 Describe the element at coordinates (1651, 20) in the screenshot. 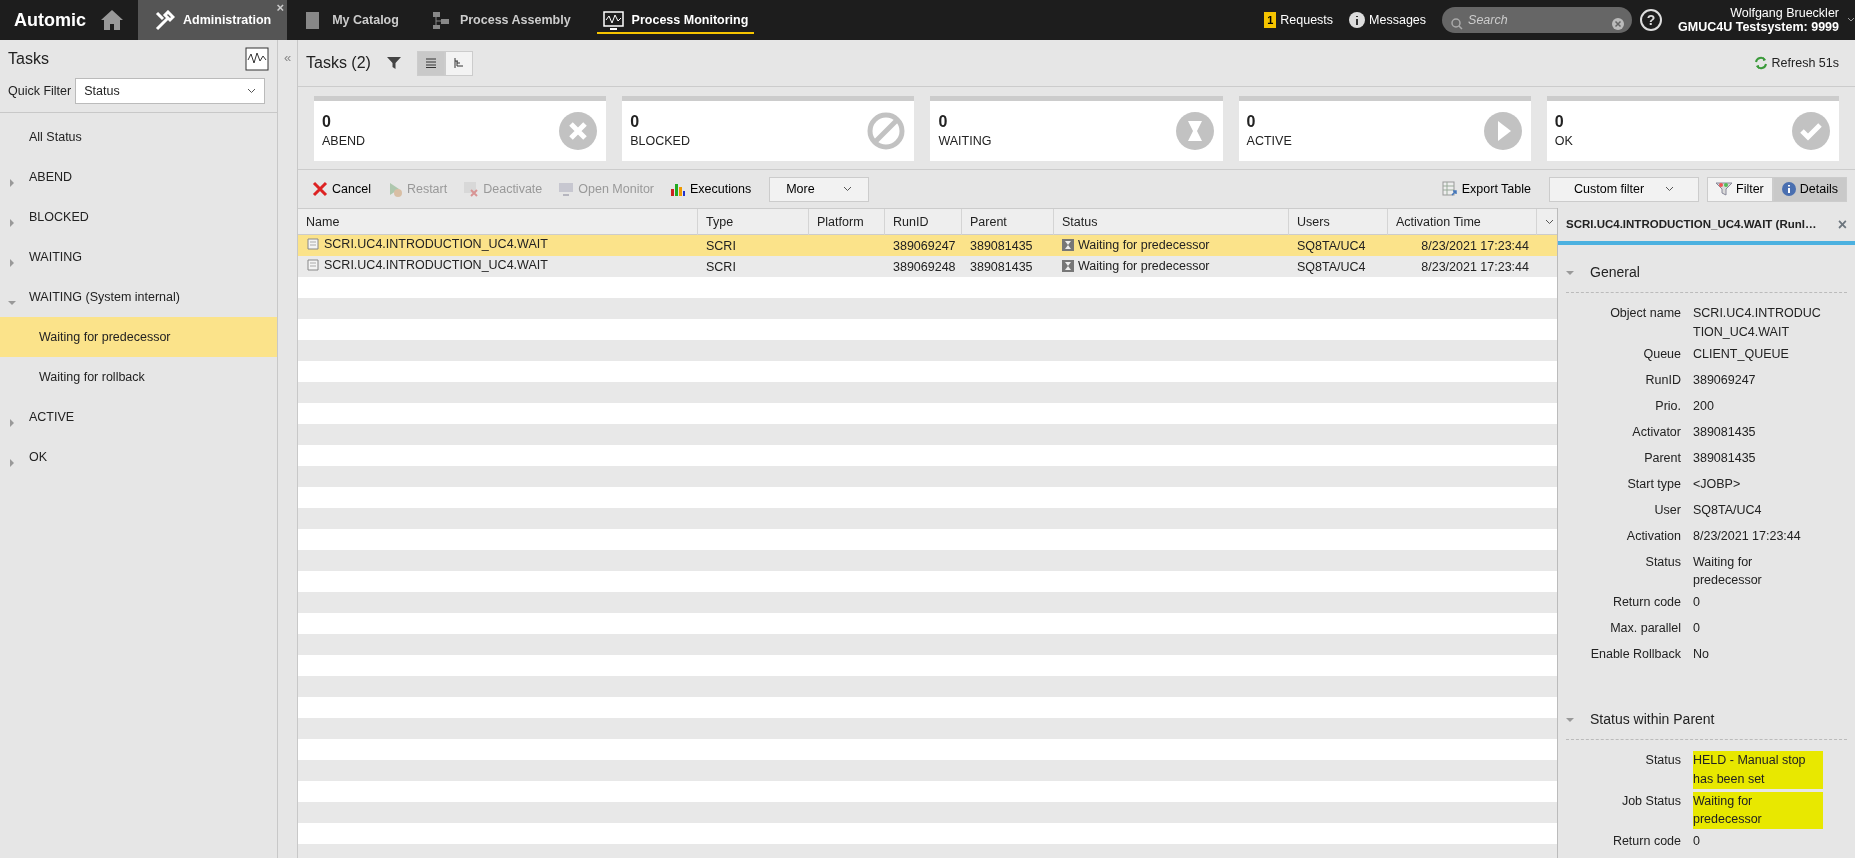

I see `help-button: ?` at that location.